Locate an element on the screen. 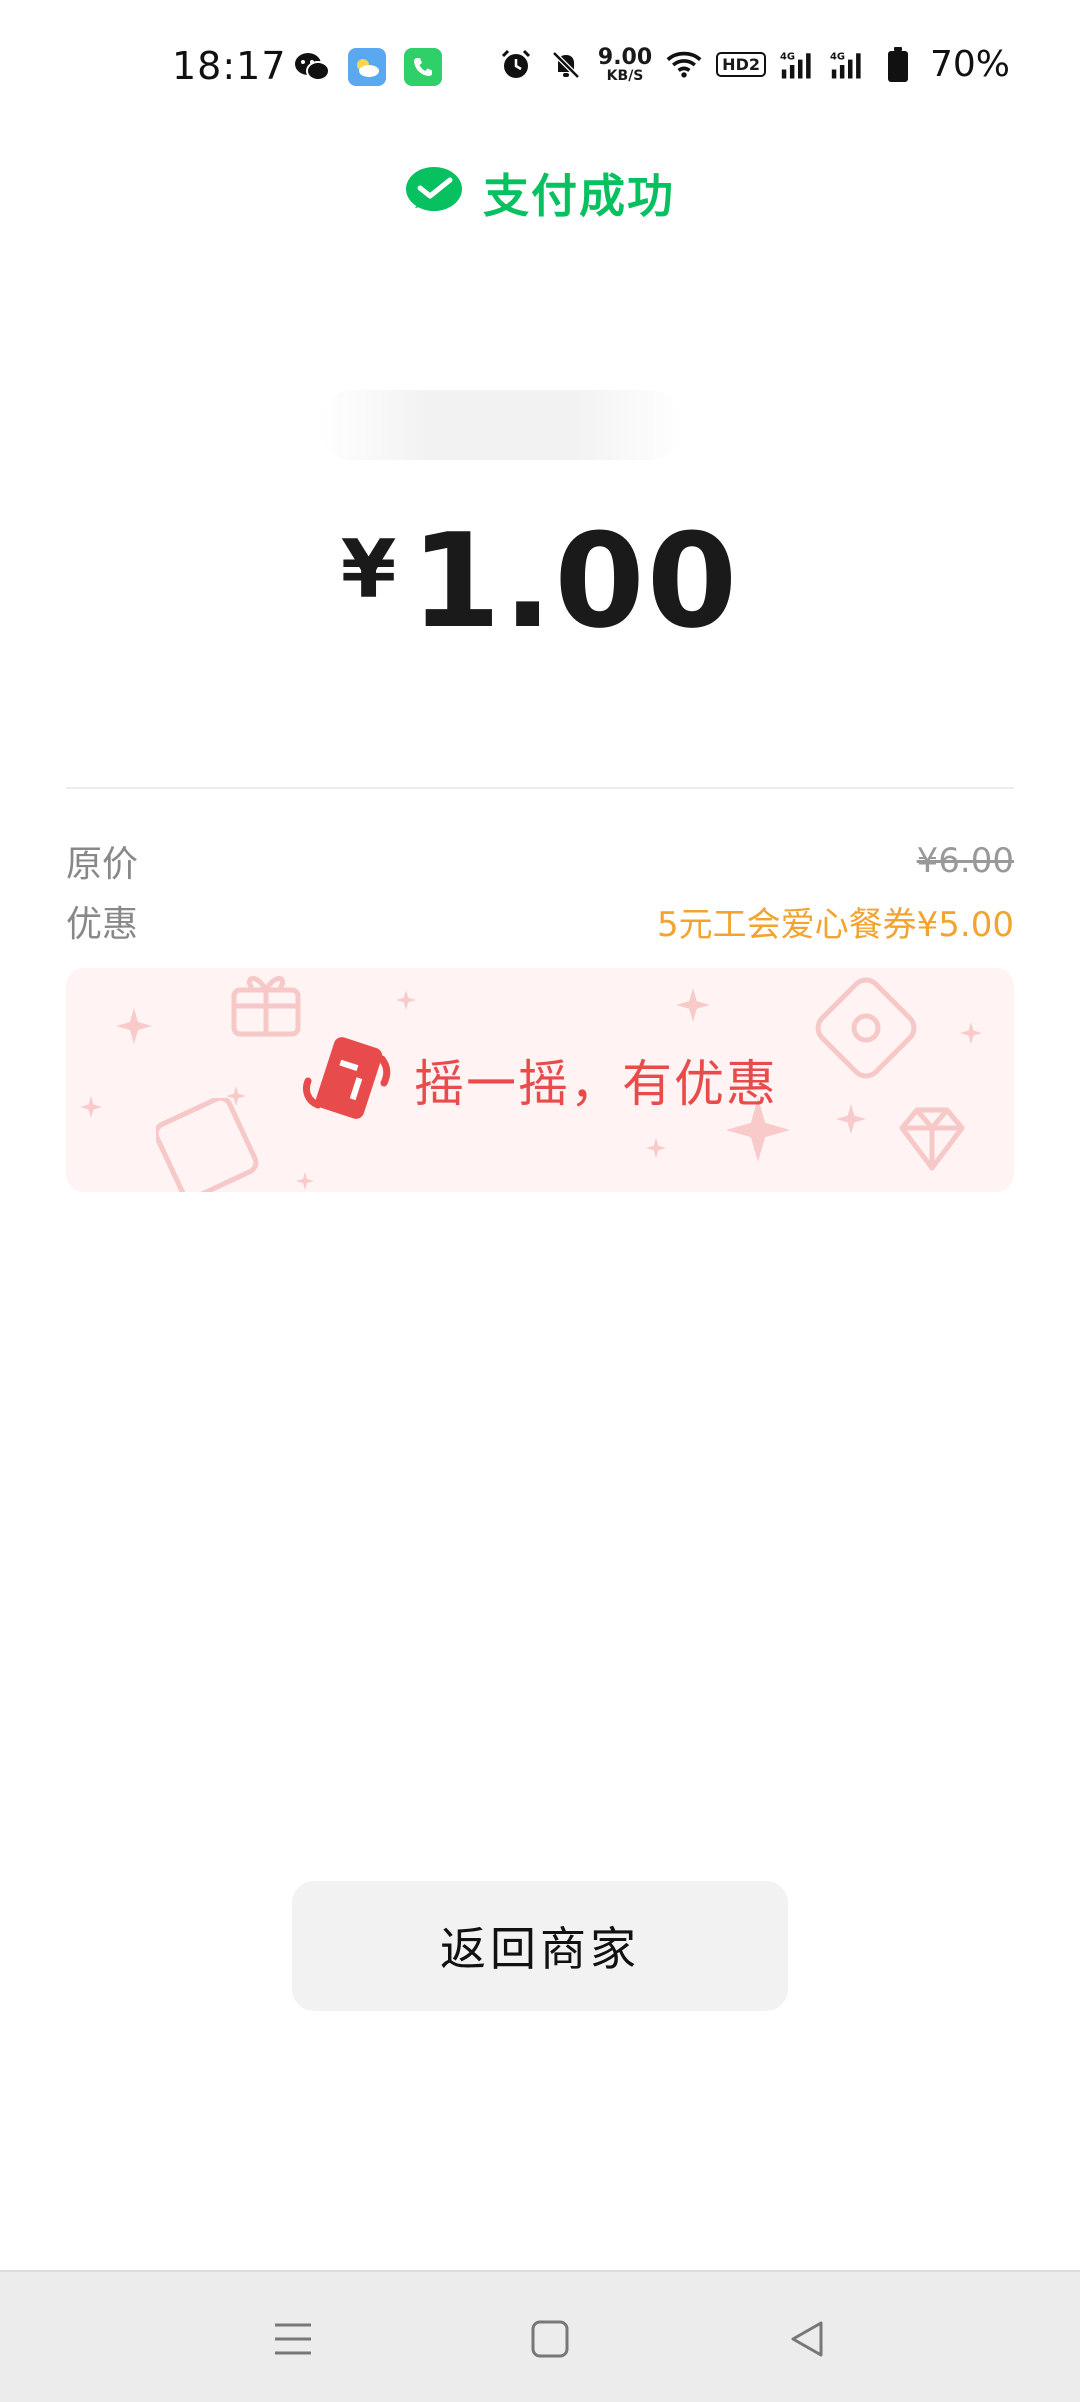  shake-promo-content: 摇一摇，有优惠 is located at coordinates (540, 1080).